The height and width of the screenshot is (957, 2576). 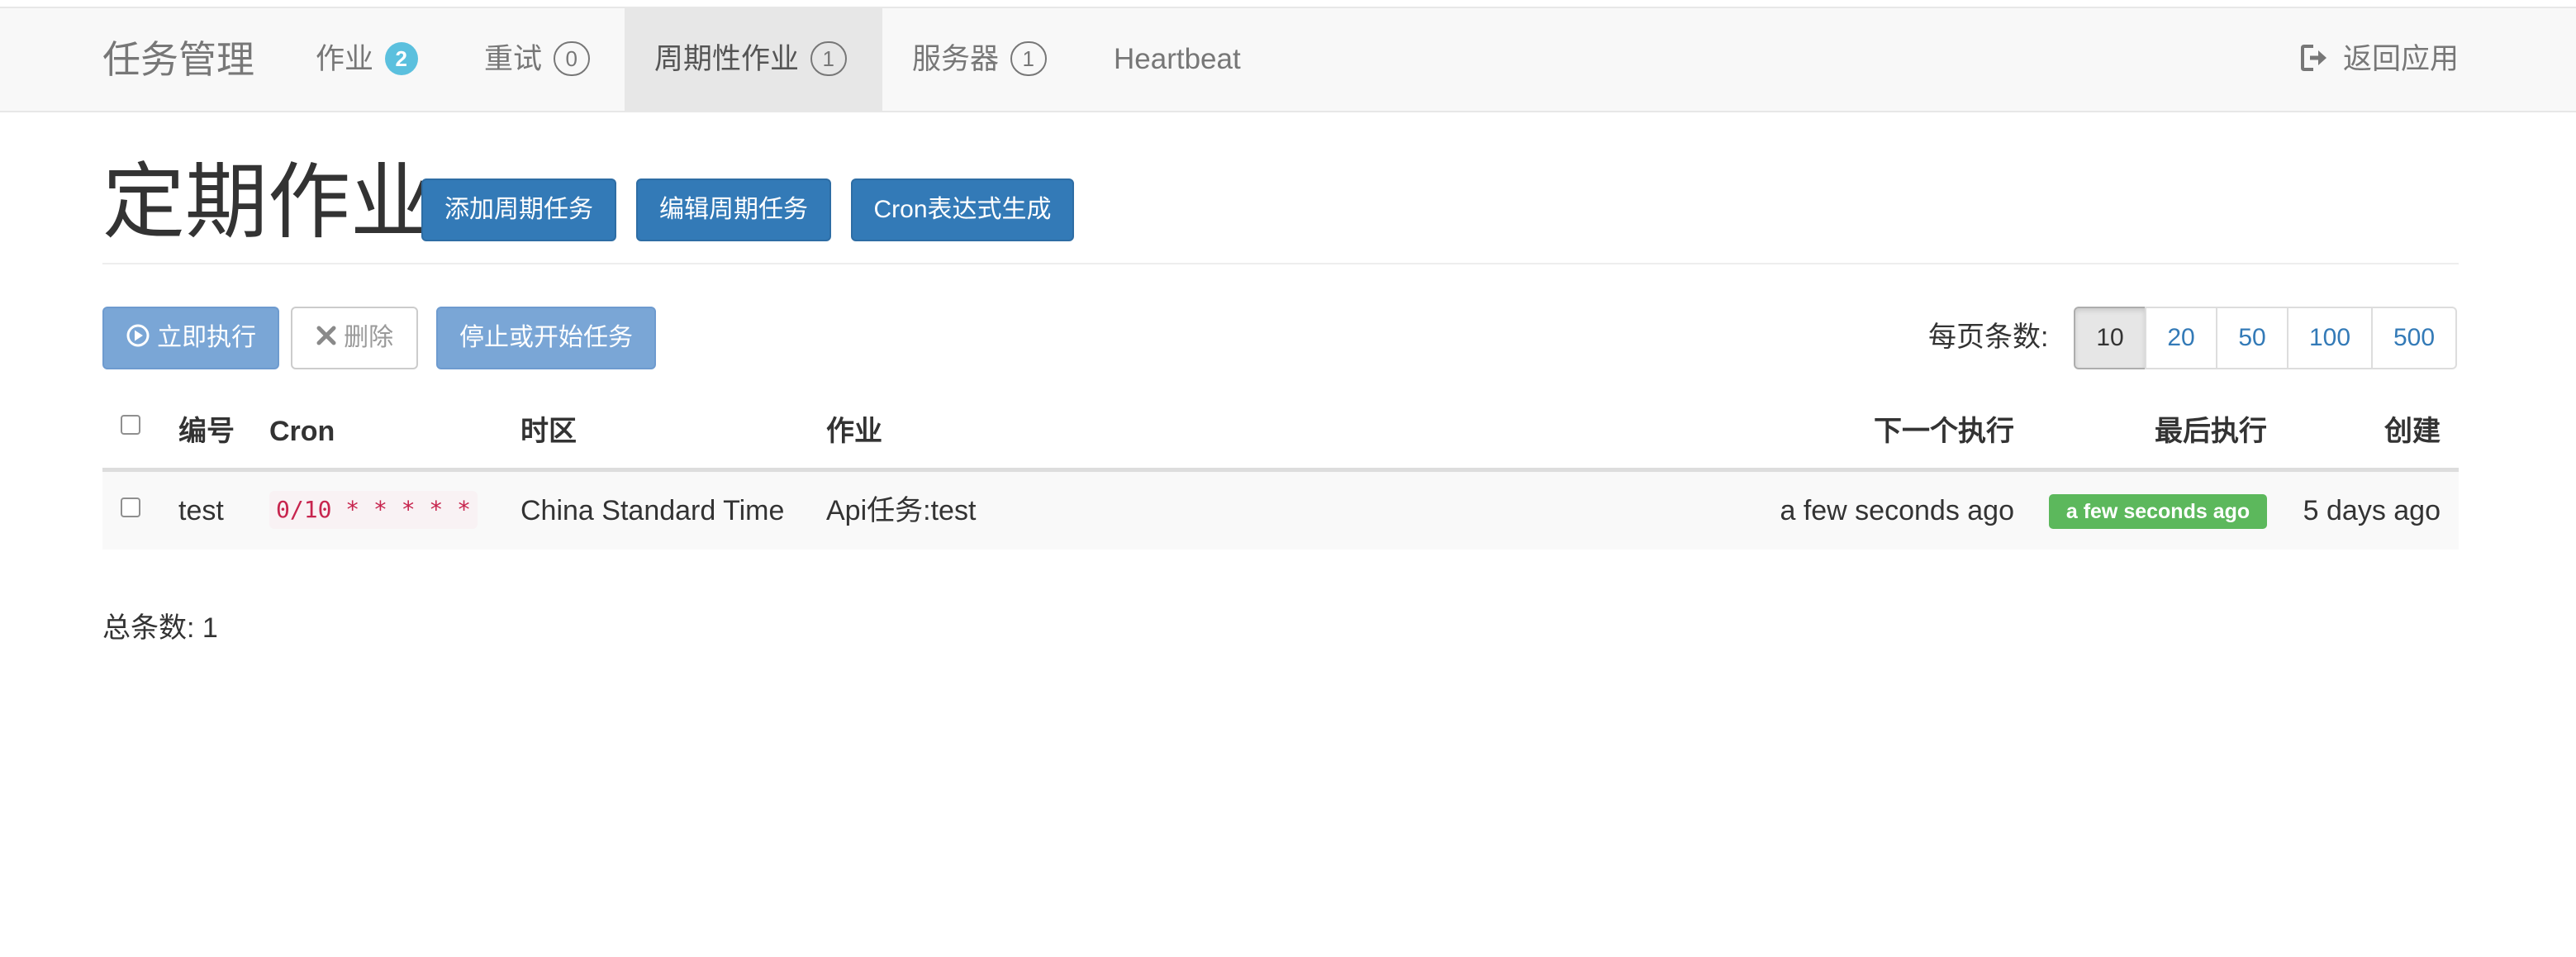 I want to click on close-icon, so click(x=330, y=338).